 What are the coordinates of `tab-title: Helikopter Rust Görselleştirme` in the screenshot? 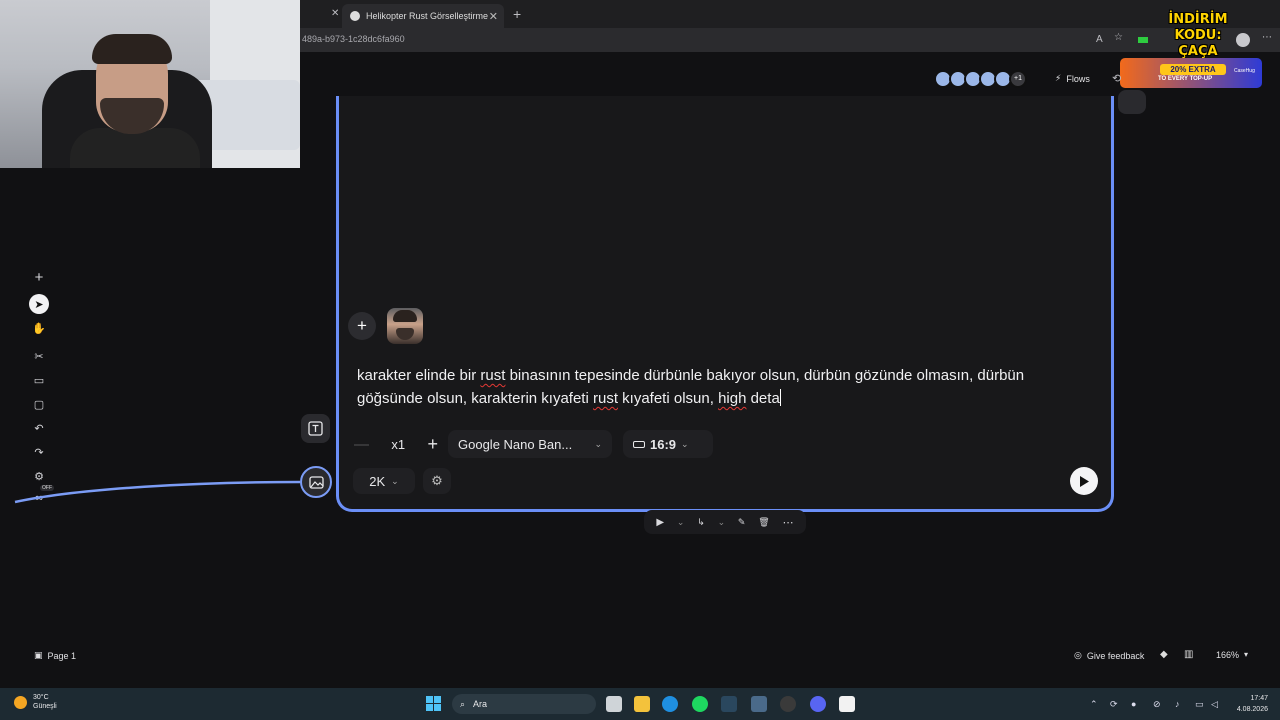 It's located at (427, 16).